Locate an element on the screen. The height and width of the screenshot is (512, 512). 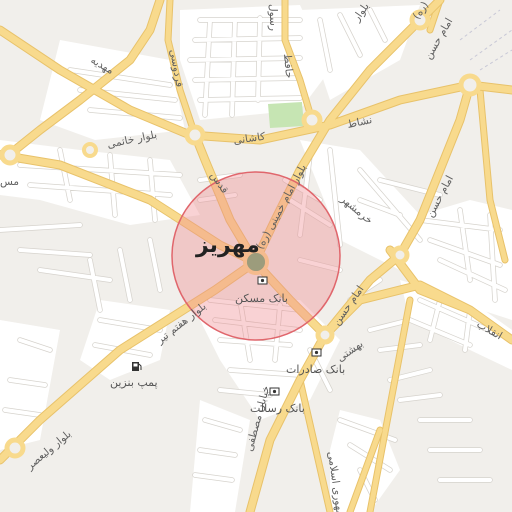
poi-label: بانک رسالت is located at coordinates (277, 408).